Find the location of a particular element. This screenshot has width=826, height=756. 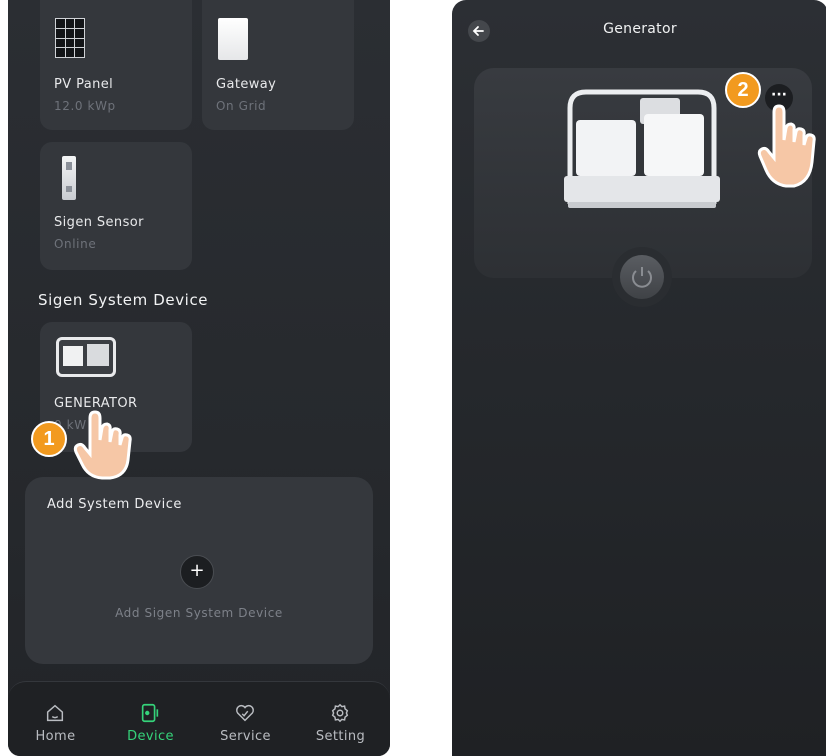

power-icon is located at coordinates (642, 277).